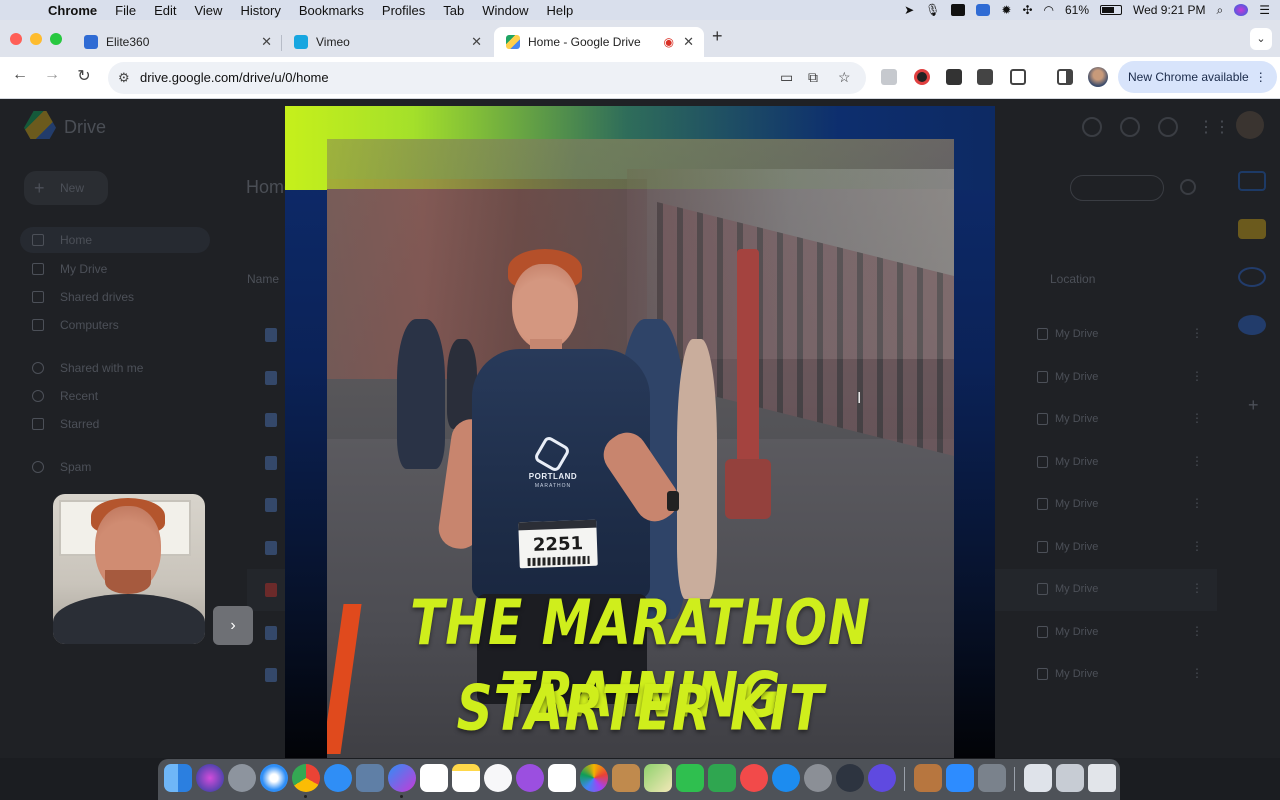 This screenshot has height=800, width=1280. I want to click on menu-app-chrome: Chrome, so click(72, 10).